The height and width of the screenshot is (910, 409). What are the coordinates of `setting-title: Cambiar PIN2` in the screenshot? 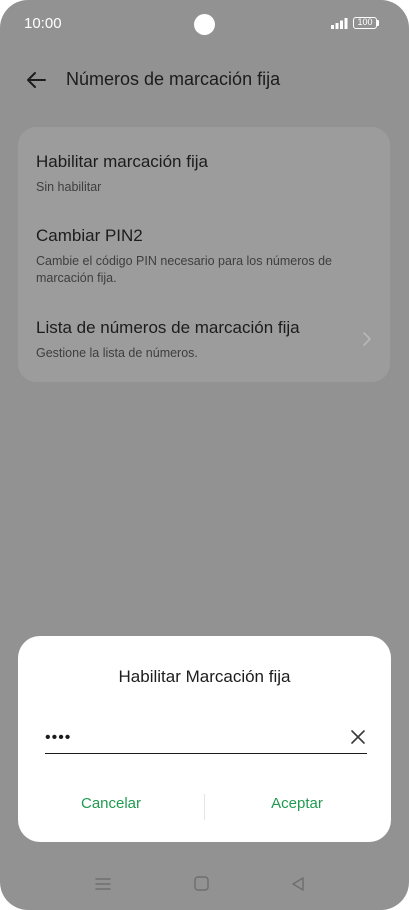 It's located at (89, 235).